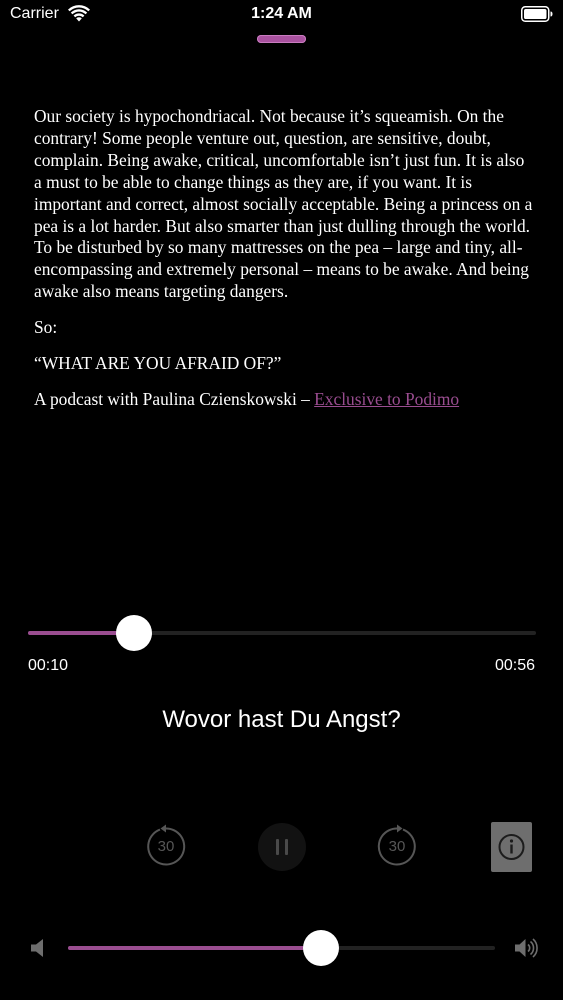 Image resolution: width=563 pixels, height=1000 pixels. What do you see at coordinates (158, 363) in the screenshot?
I see `description-paragraph: “WHAT ARE YOU AFRAID OF?”` at bounding box center [158, 363].